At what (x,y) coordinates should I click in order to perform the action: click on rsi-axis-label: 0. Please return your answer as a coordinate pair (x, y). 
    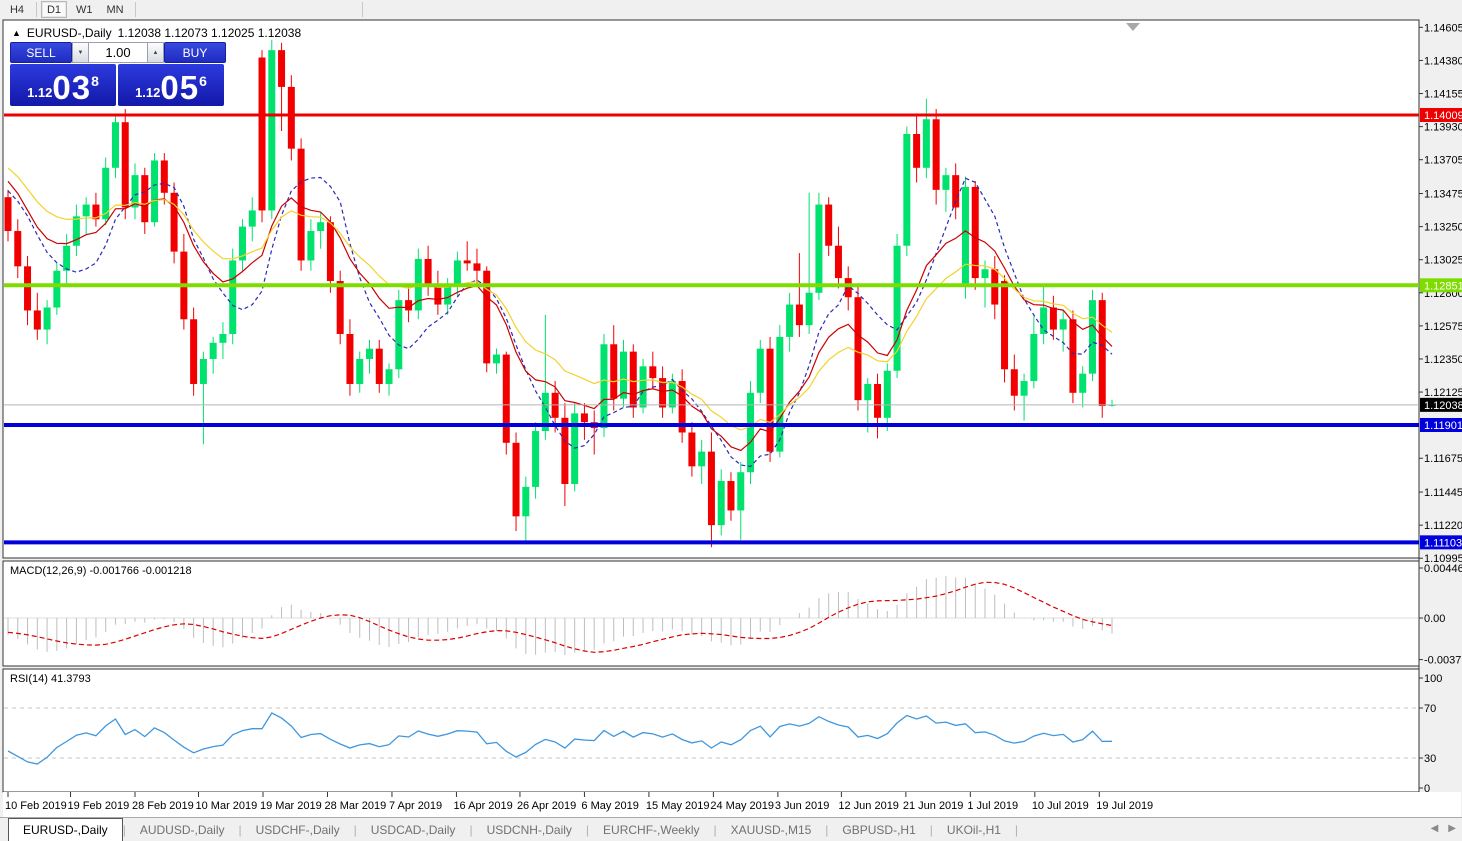
    Looking at the image, I should click on (1427, 789).